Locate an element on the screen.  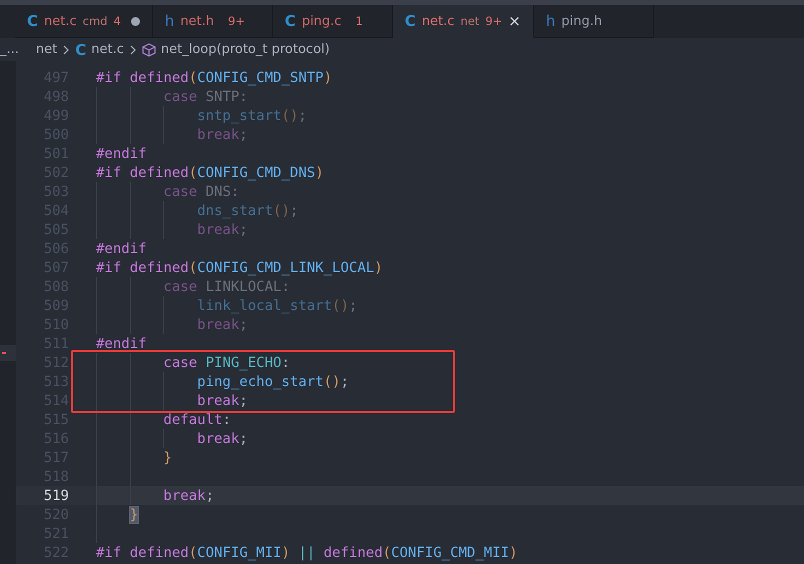
code-line: #if defined(CONFIG_MII) || defined(CONFIG_CMD_MII) is located at coordinates (307, 553).